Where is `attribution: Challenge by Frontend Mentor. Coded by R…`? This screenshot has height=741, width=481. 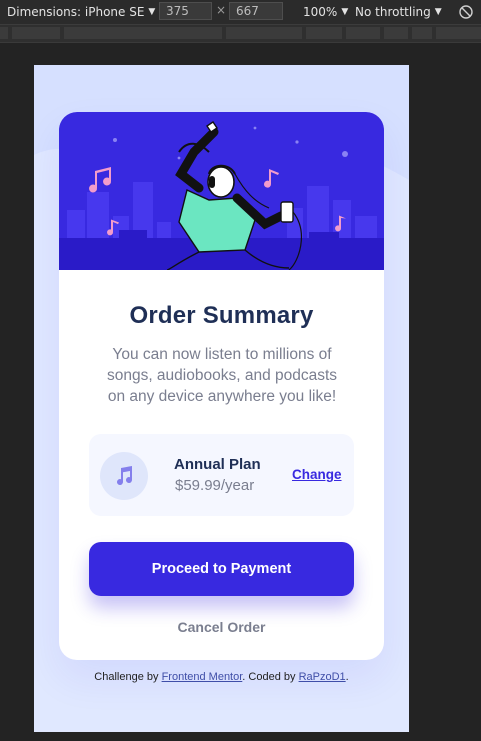
attribution: Challenge by Frontend Mentor. Coded by R… is located at coordinates (221, 677).